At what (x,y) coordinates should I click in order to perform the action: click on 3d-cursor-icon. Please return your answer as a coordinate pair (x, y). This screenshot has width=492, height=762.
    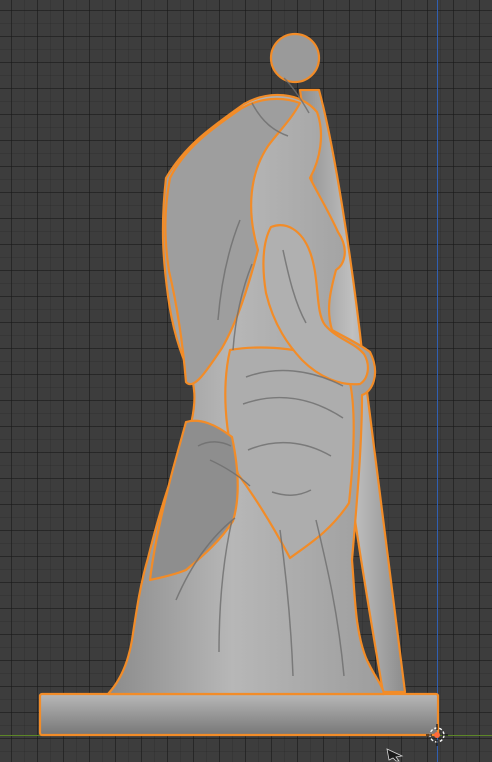
    Looking at the image, I should click on (437, 735).